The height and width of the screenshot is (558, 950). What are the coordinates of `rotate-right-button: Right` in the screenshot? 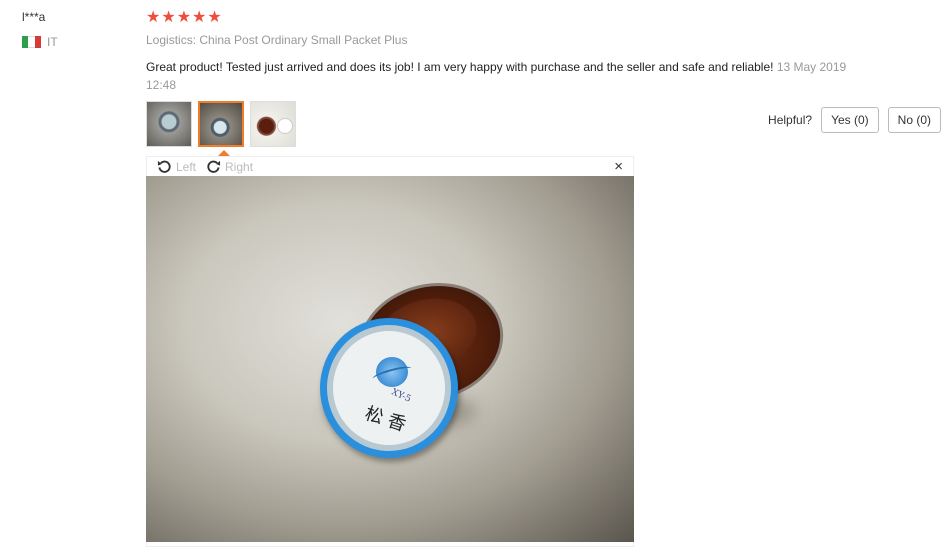 It's located at (229, 166).